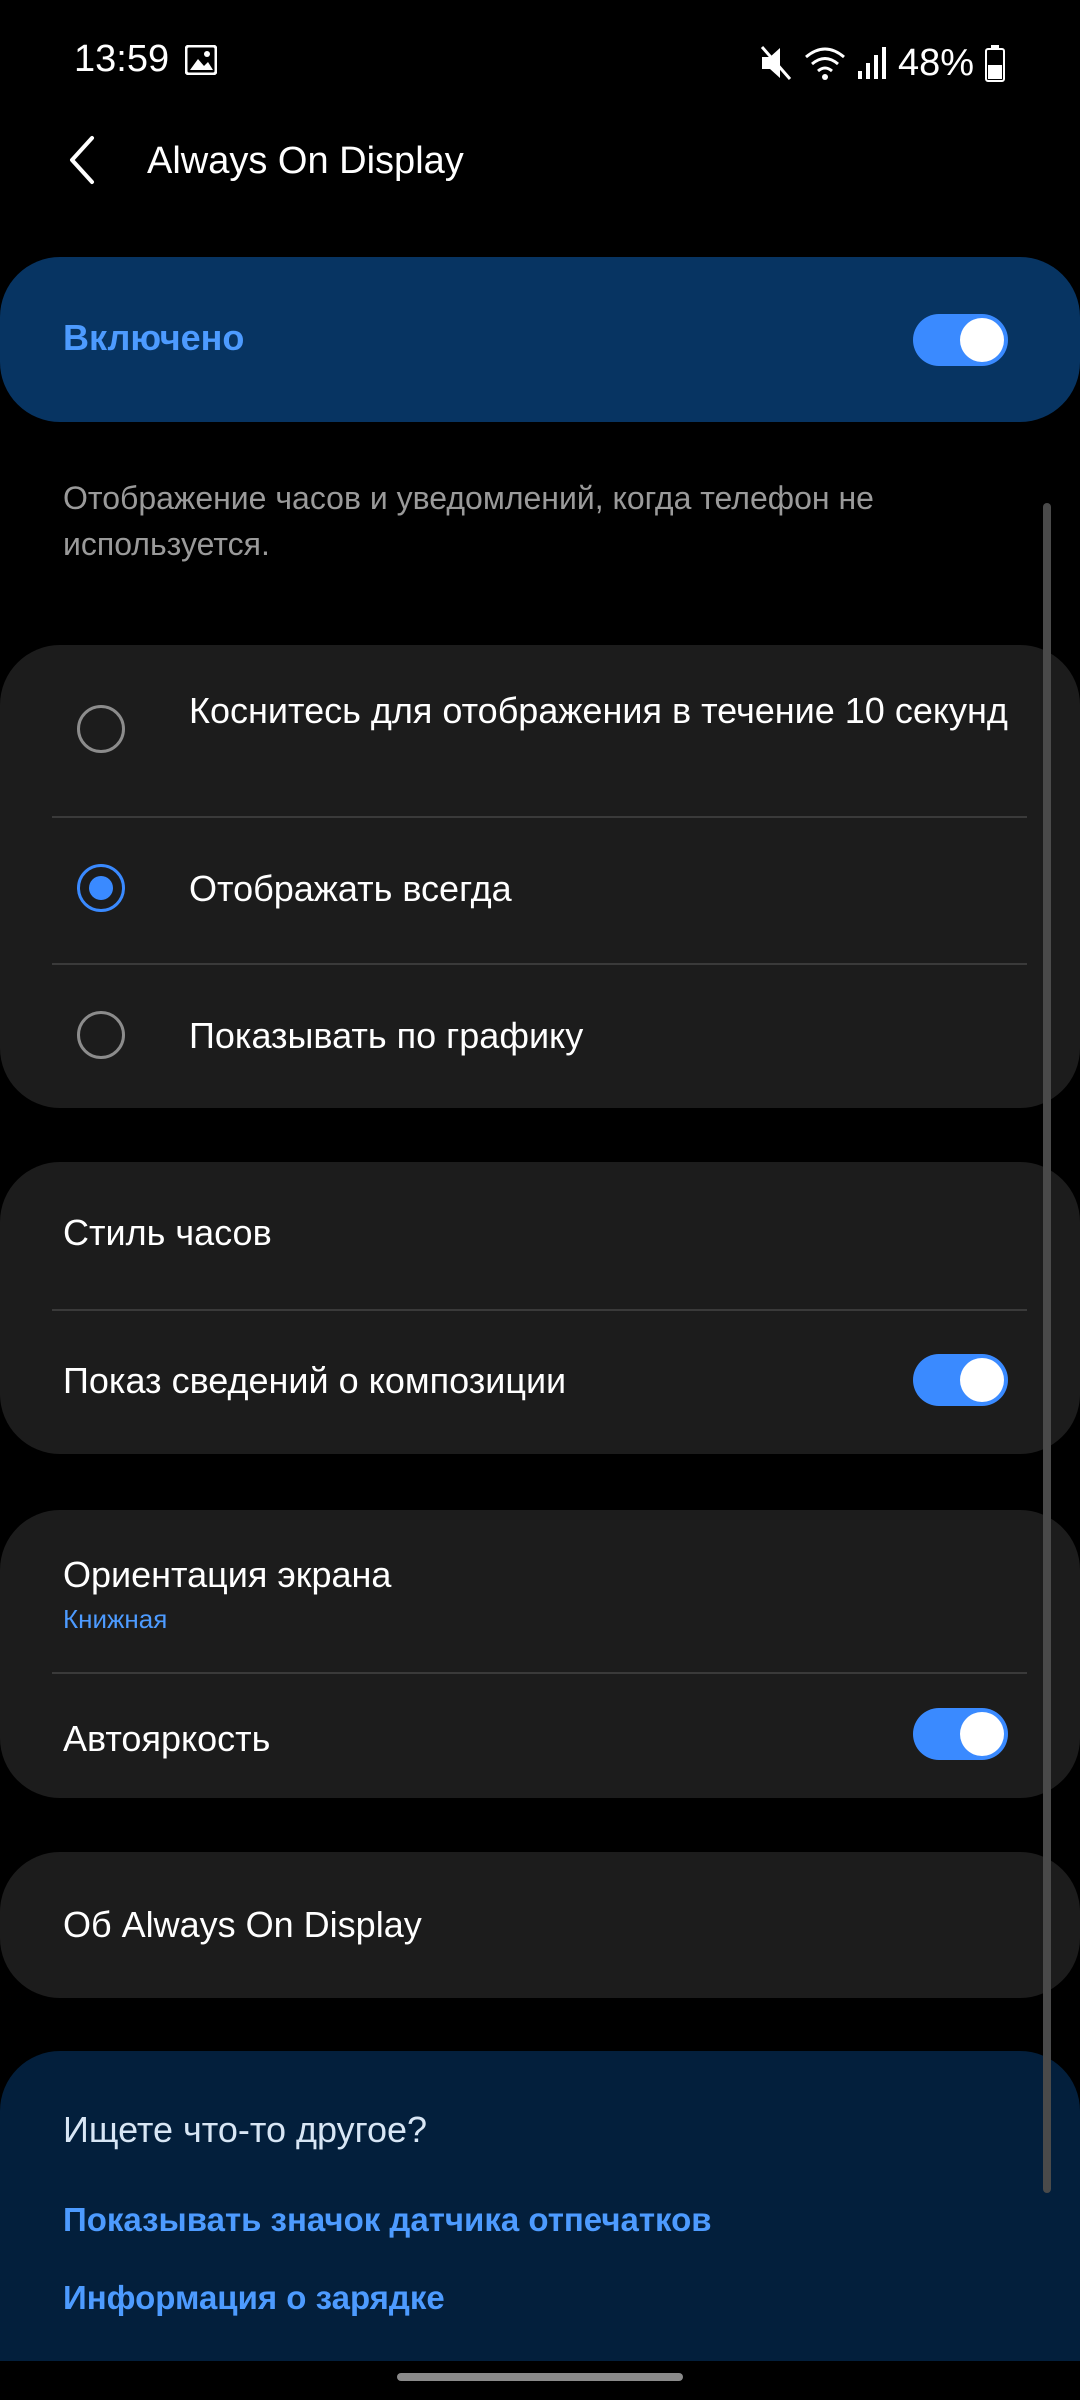 The width and height of the screenshot is (1080, 2400). I want to click on radio-tap-to-show, so click(101, 729).